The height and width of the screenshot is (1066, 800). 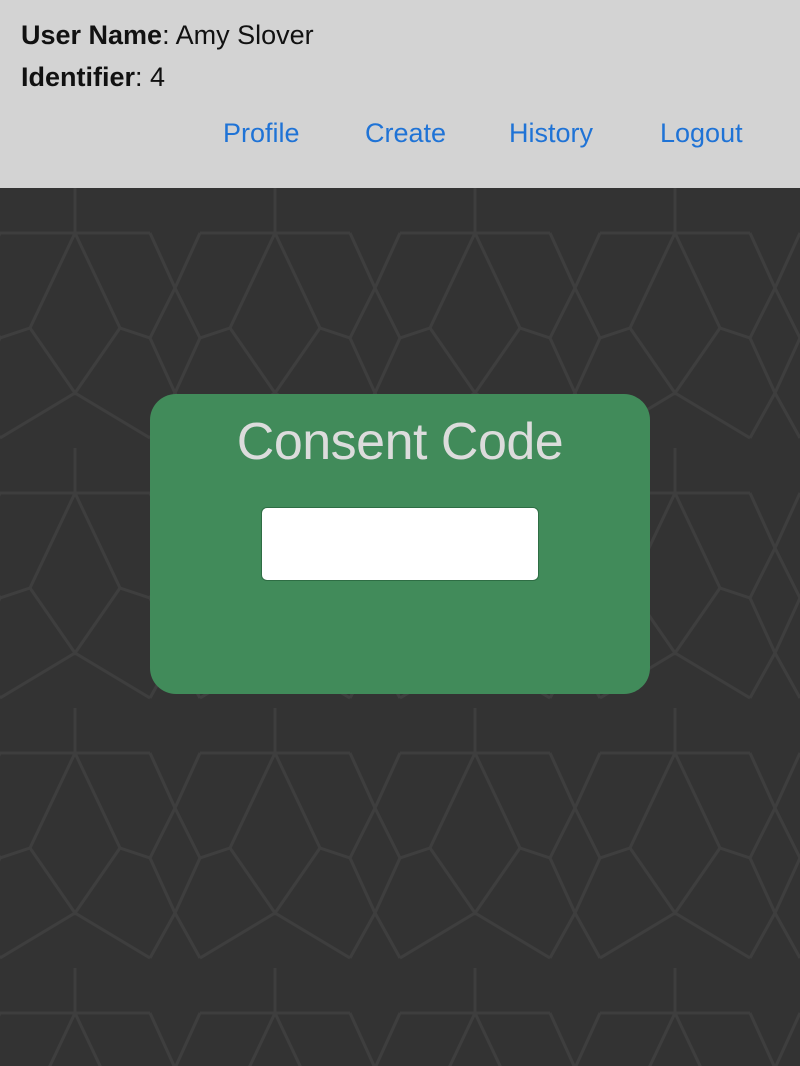 I want to click on user-name-value: Amy Slover, so click(x=244, y=35).